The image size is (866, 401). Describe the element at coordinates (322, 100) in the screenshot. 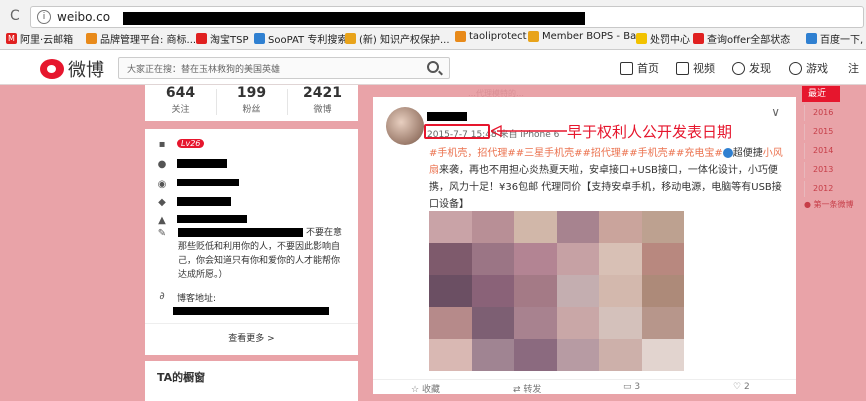

I see `stat-posts: 2421 微博` at that location.